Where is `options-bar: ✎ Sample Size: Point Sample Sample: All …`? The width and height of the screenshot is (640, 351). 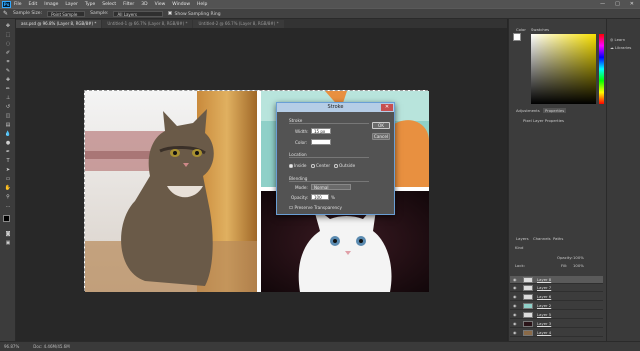
options-bar: ✎ Sample Size: Point Sample Sample: All … is located at coordinates (320, 13).